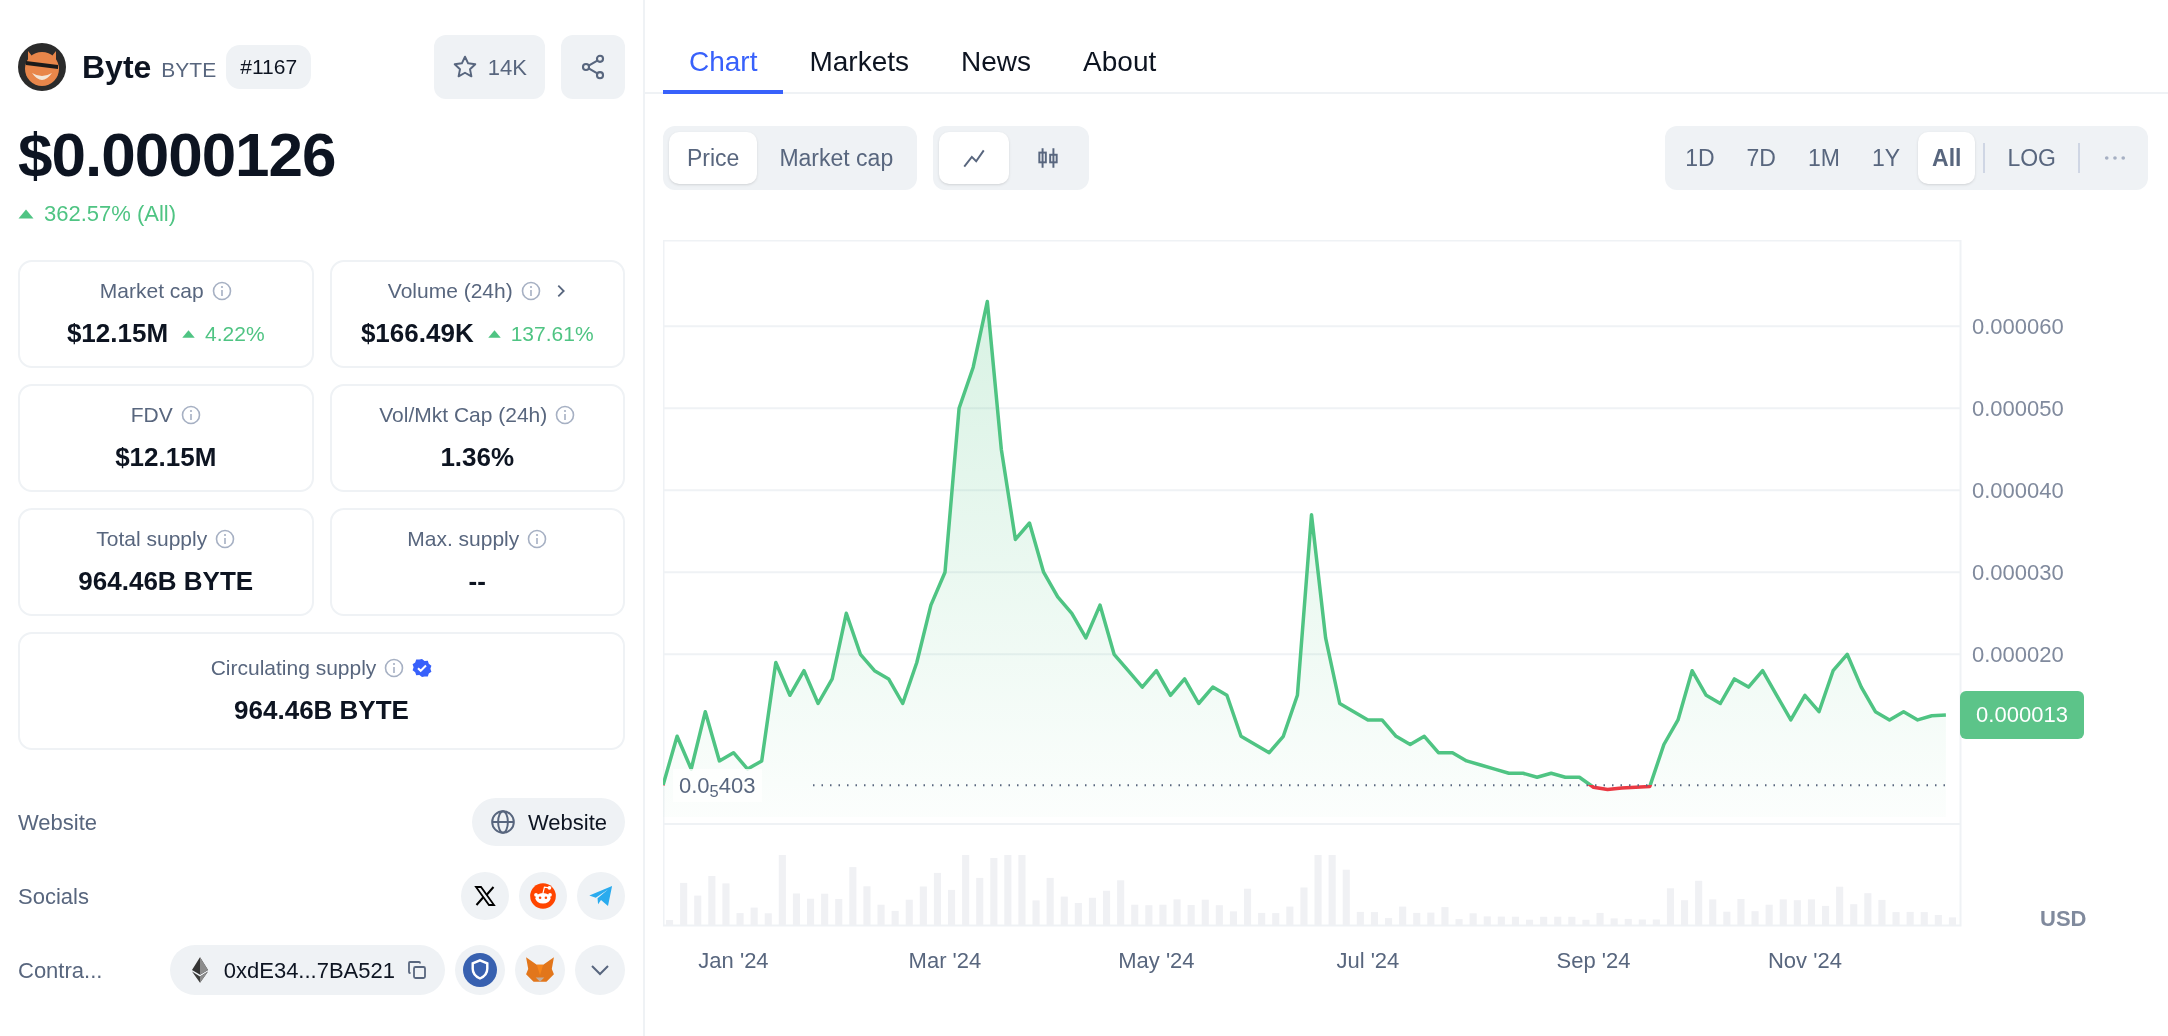 The image size is (2168, 1036). What do you see at coordinates (2018, 409) in the screenshot?
I see `axis-tick-label: 0.000050` at bounding box center [2018, 409].